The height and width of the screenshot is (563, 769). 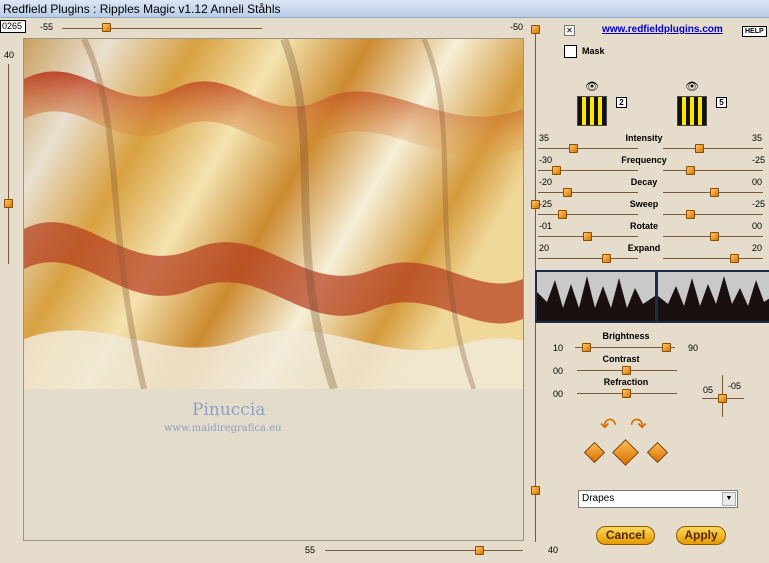 I want to click on random-dice-right-icon, so click(x=657, y=452).